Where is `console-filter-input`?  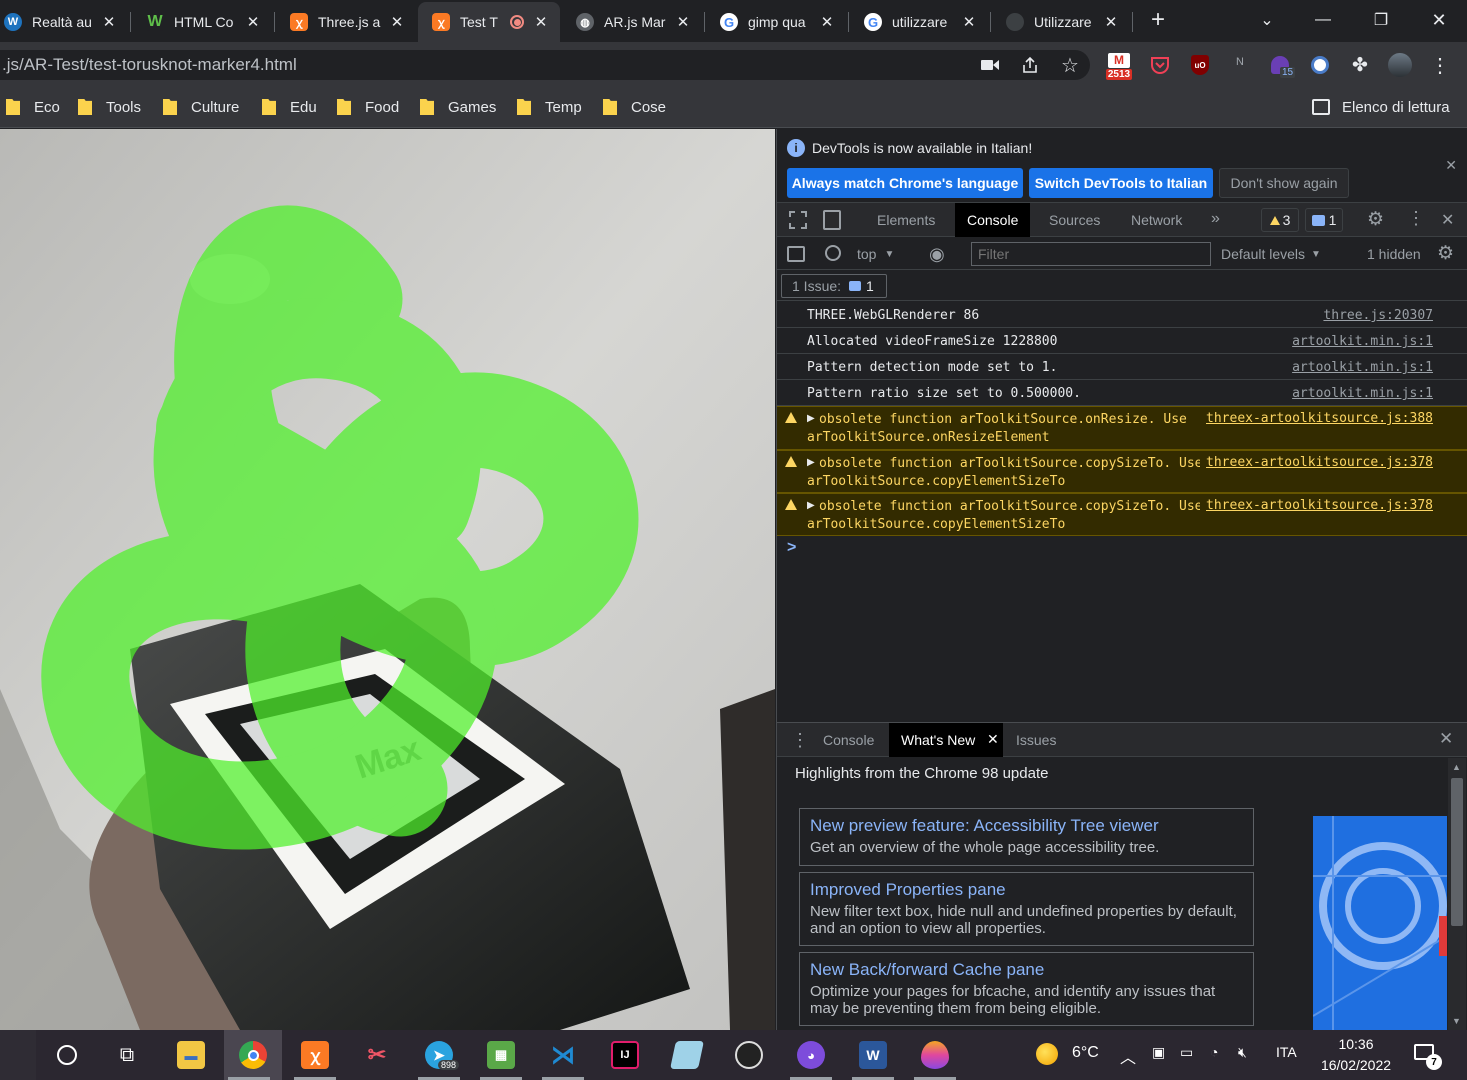
console-filter-input is located at coordinates (1091, 254).